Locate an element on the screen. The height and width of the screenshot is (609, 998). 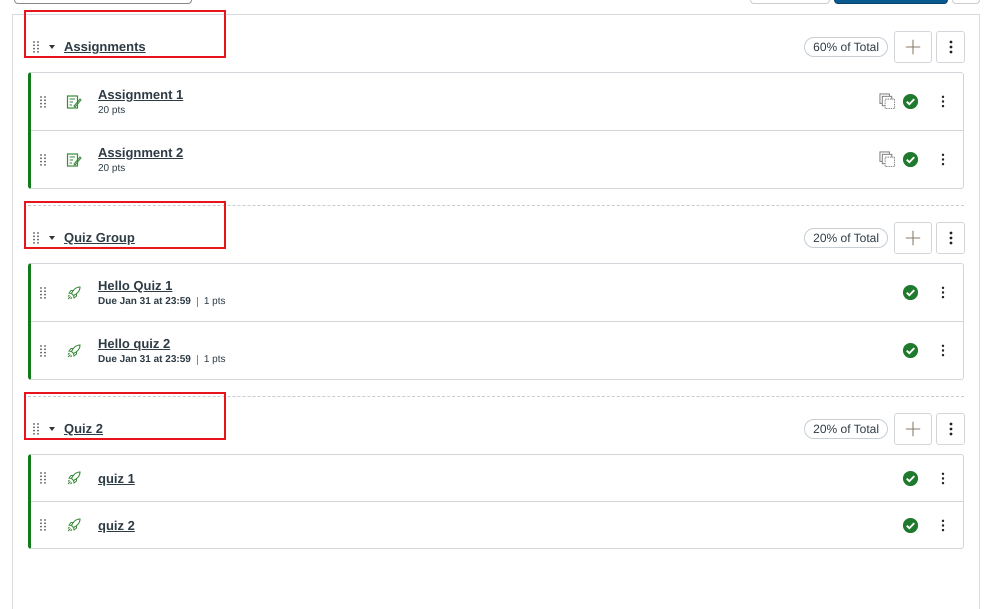
assignment-title-link: quiz 1 is located at coordinates (116, 478).